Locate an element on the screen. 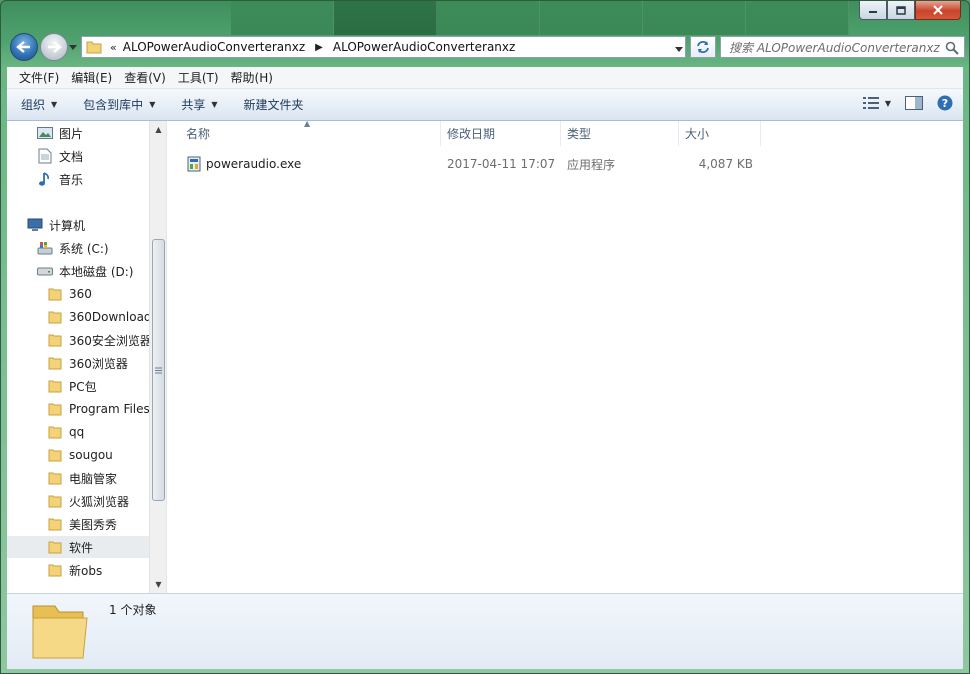 This screenshot has height=674, width=970. nav-folder-label: 360 is located at coordinates (80, 294).